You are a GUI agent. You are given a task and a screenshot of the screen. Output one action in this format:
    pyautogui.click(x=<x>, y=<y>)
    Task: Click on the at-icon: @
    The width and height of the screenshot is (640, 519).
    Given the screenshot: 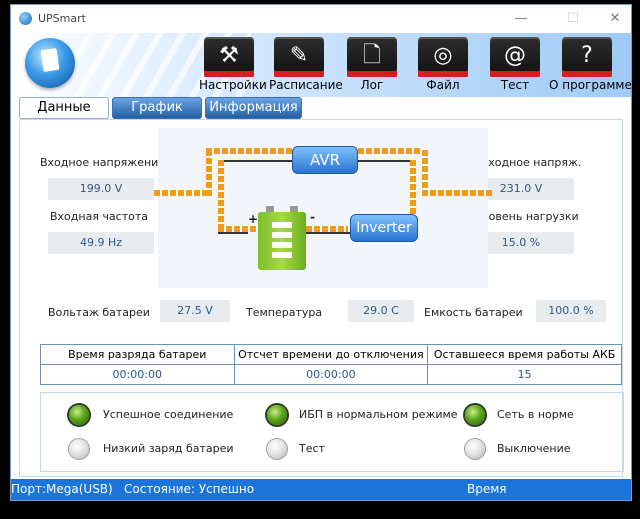 What is the action you would take?
    pyautogui.click(x=515, y=57)
    